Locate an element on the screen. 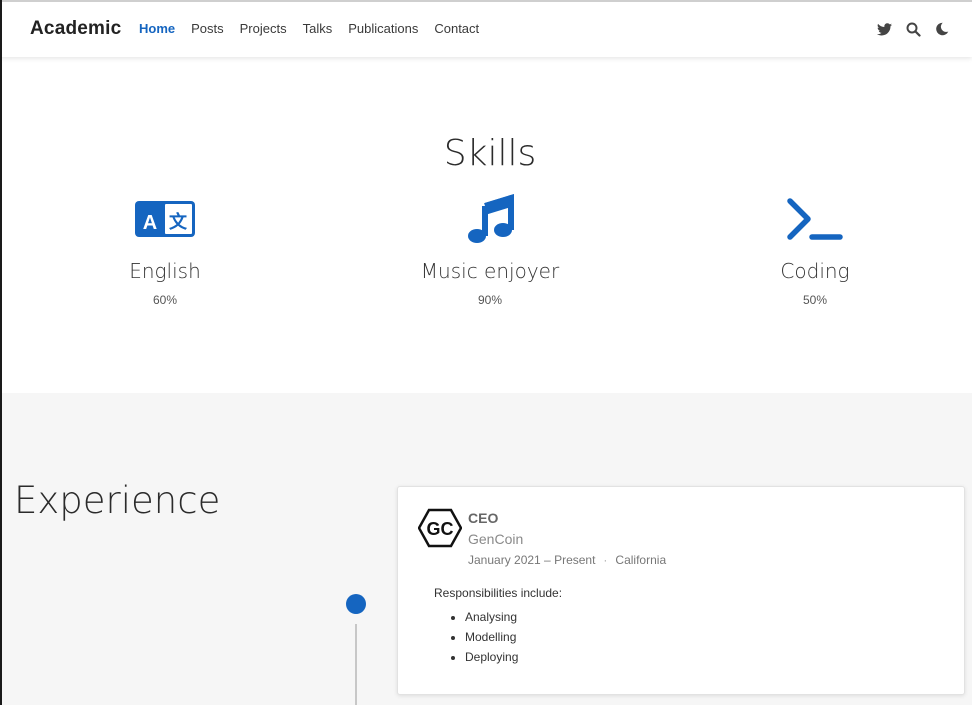 Image resolution: width=972 pixels, height=705 pixels. job-title: CEO is located at coordinates (483, 518).